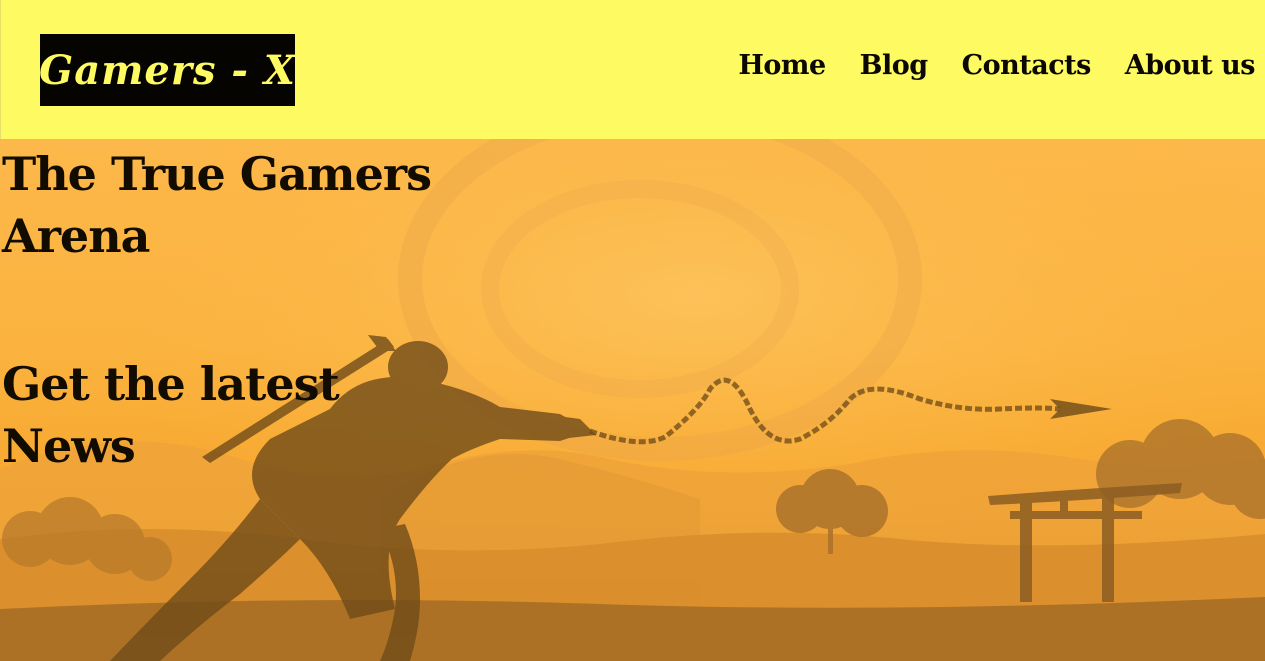 The height and width of the screenshot is (661, 1265). I want to click on logo-text: Gamers - X, so click(167, 70).